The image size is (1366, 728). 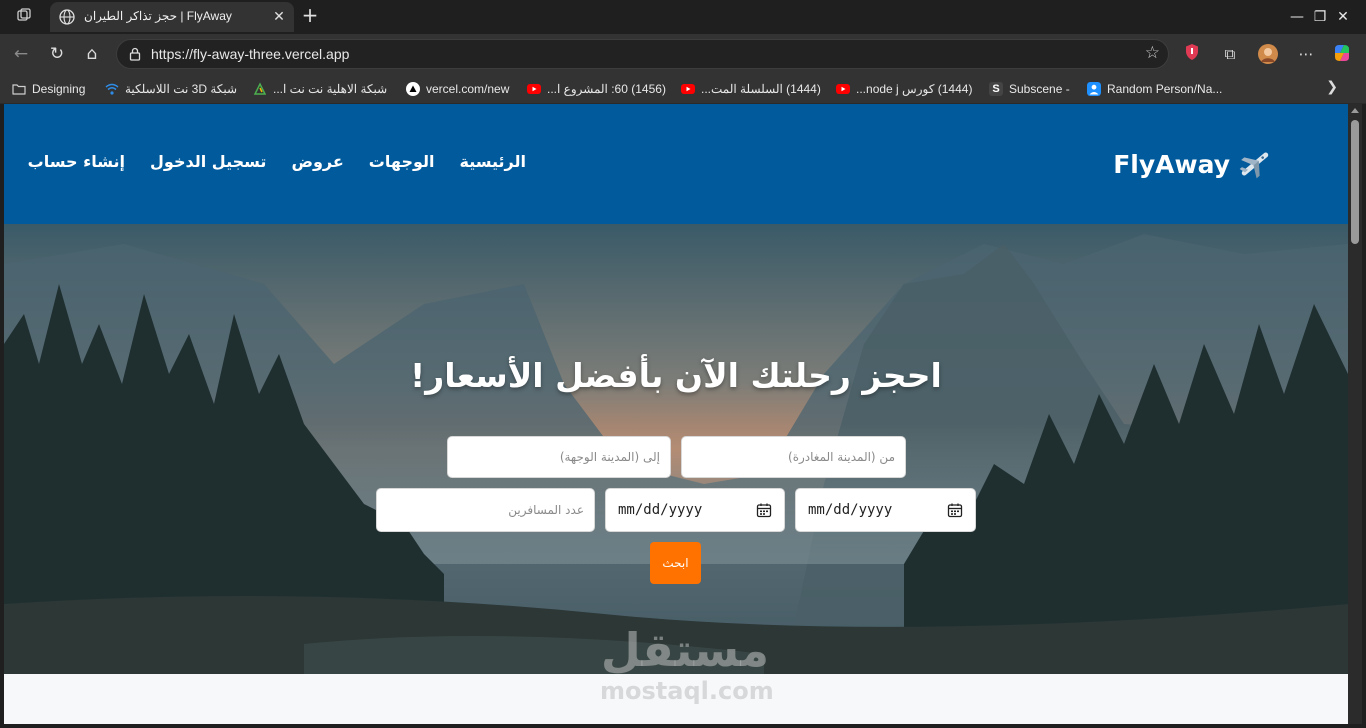 What do you see at coordinates (1332, 87) in the screenshot?
I see `chevron-right-icon: ❯` at bounding box center [1332, 87].